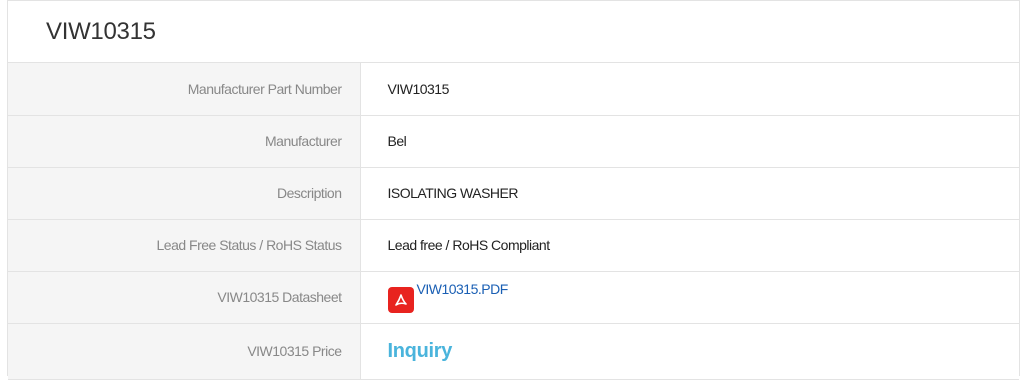 Image resolution: width=1021 pixels, height=380 pixels. I want to click on spec-label-manufacturer: Manufacturer, so click(184, 141).